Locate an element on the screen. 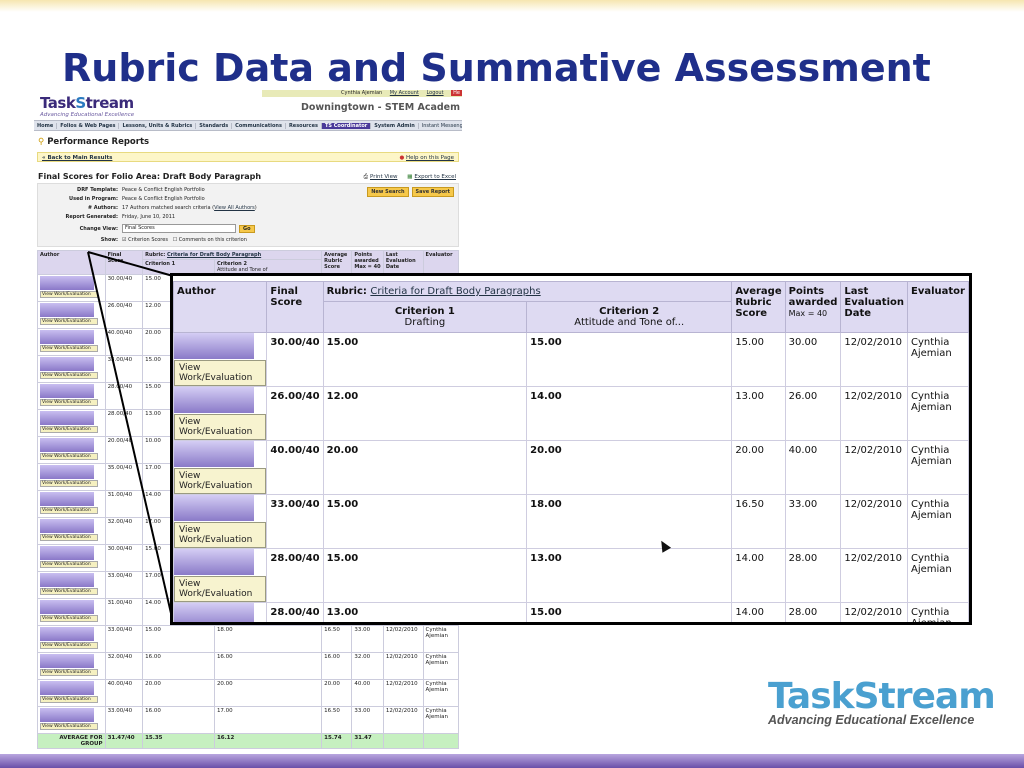 This screenshot has height=768, width=1024. nav-item: Communications is located at coordinates (259, 125).